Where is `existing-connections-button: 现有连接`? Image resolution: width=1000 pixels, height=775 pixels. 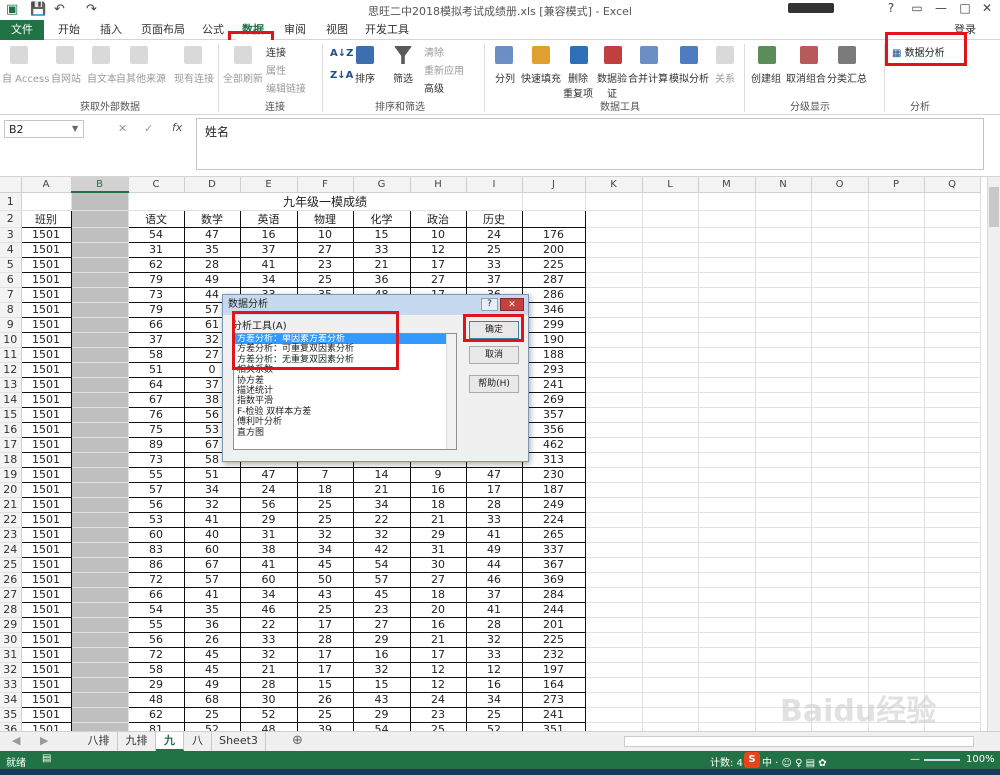 existing-connections-button: 现有连接 is located at coordinates (194, 77).